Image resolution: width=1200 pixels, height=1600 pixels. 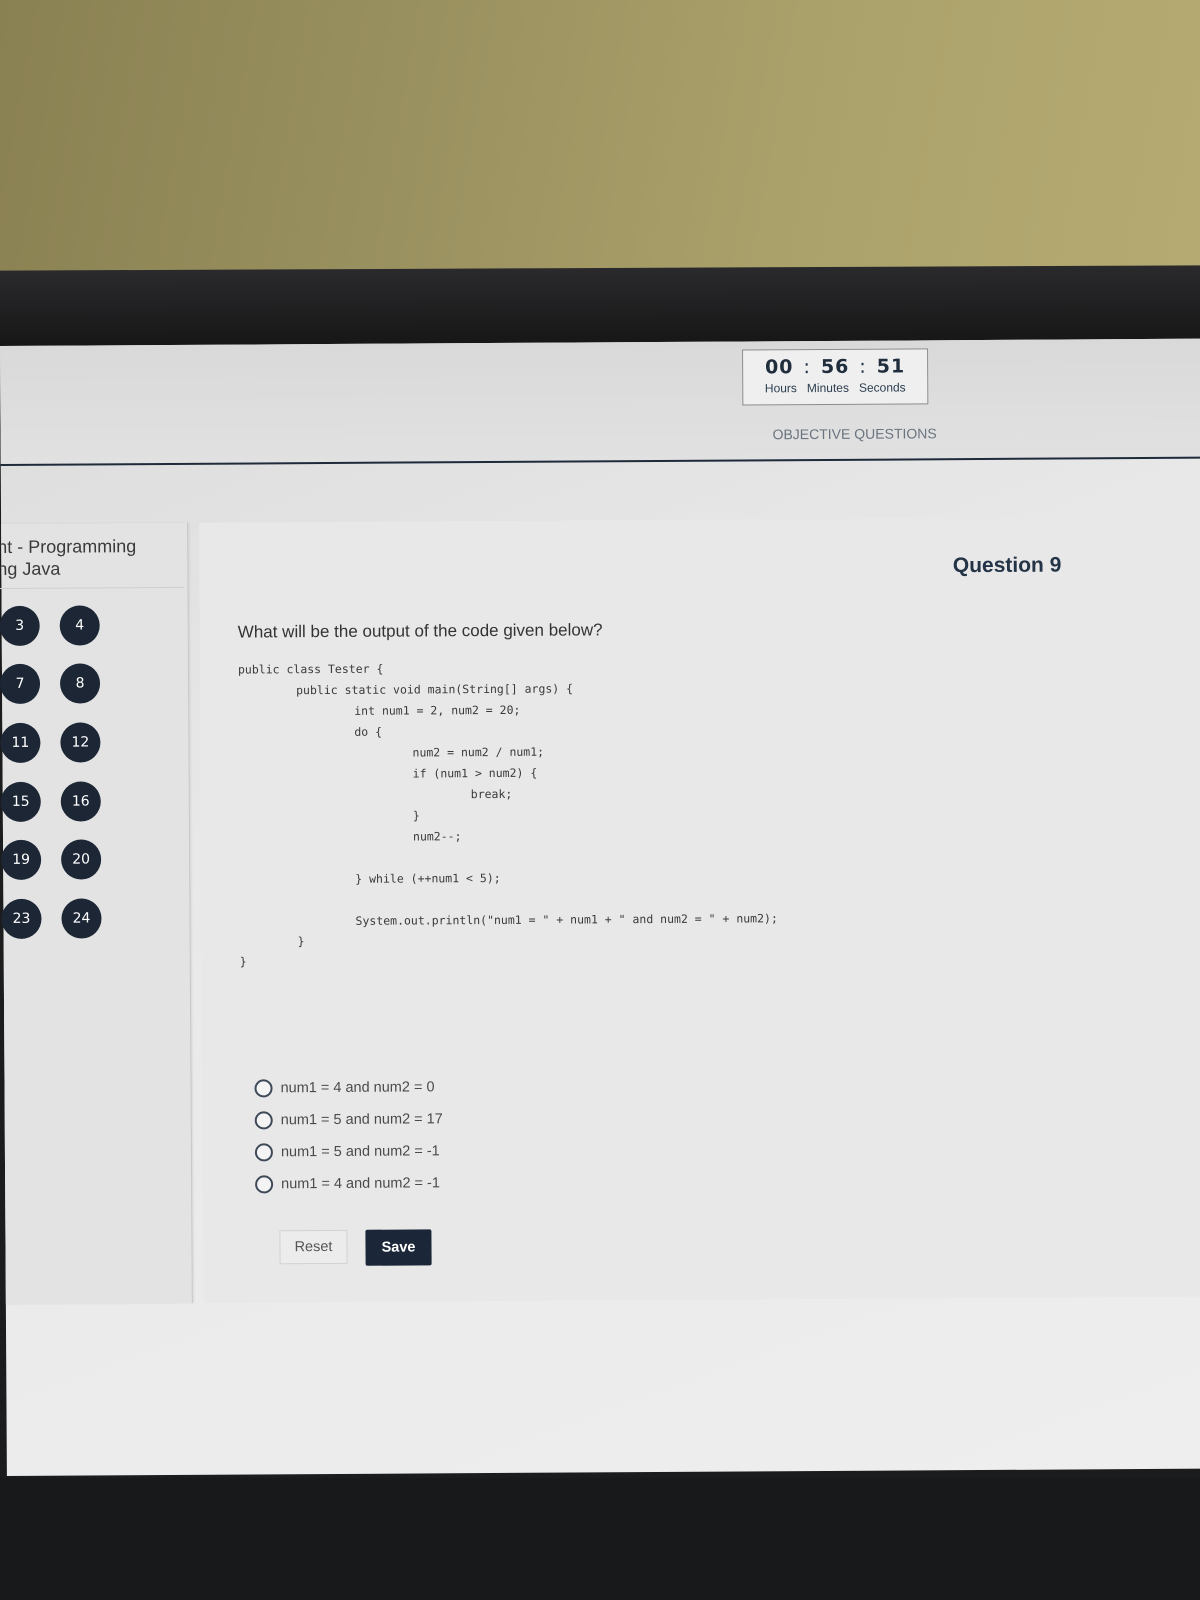 What do you see at coordinates (855, 433) in the screenshot?
I see `tab-objective-questions: OBJECTIVE QUESTIONS` at bounding box center [855, 433].